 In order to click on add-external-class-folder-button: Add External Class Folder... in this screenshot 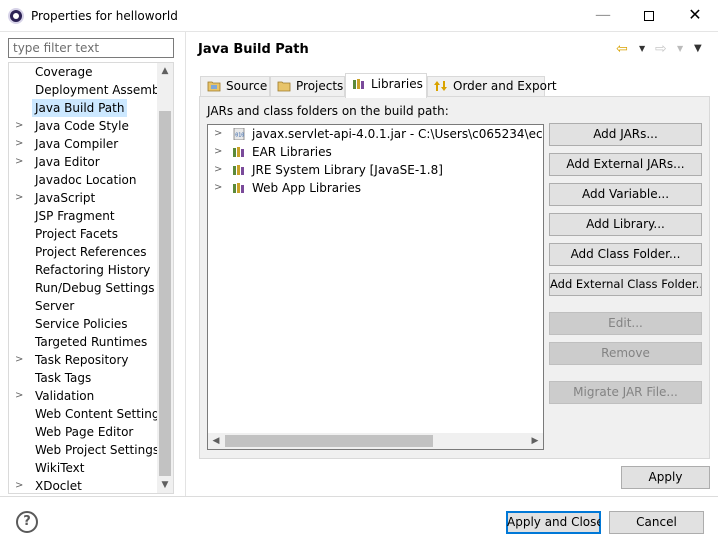, I will do `click(625, 284)`.